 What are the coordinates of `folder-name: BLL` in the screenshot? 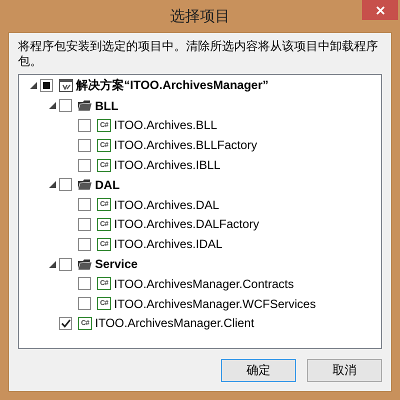 It's located at (106, 105).